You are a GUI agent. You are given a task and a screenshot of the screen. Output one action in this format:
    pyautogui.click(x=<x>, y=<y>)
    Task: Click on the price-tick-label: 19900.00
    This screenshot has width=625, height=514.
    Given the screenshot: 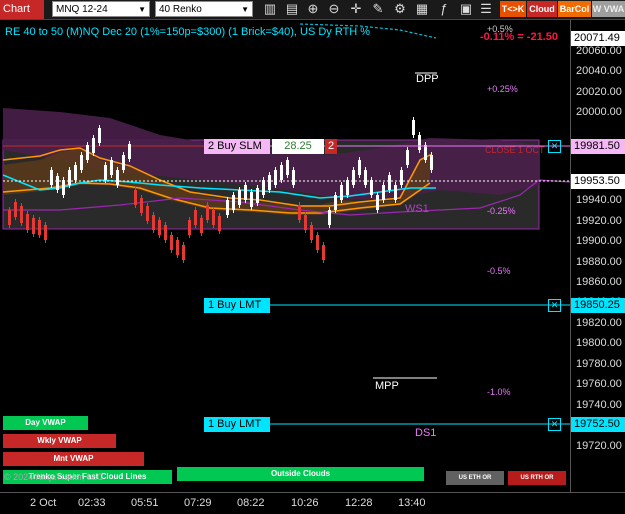 What is the action you would take?
    pyautogui.click(x=599, y=241)
    